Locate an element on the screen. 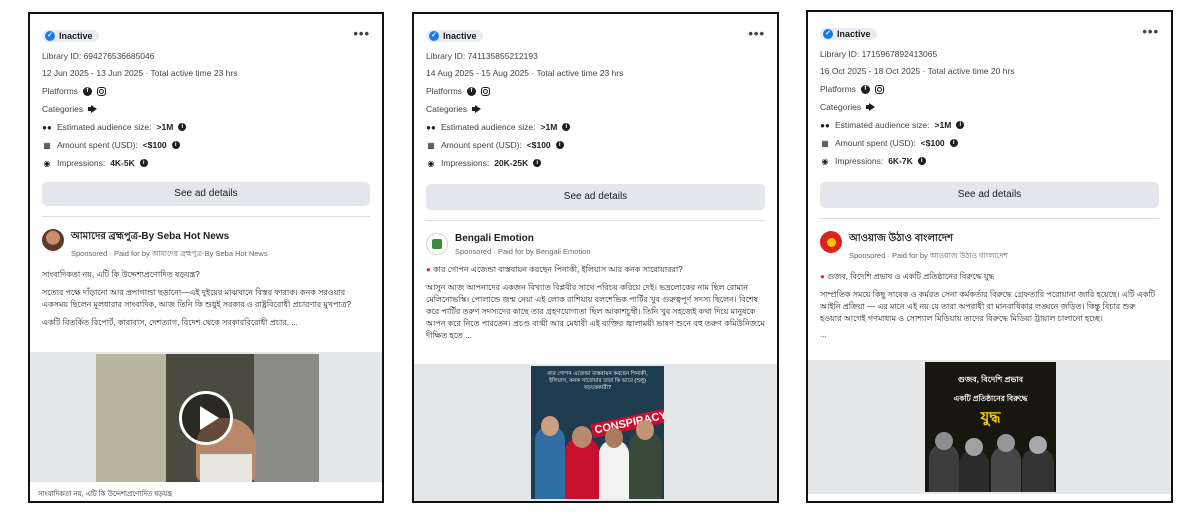  impressions-row: ◉ Impressions: 20K-25K i is located at coordinates (595, 163).